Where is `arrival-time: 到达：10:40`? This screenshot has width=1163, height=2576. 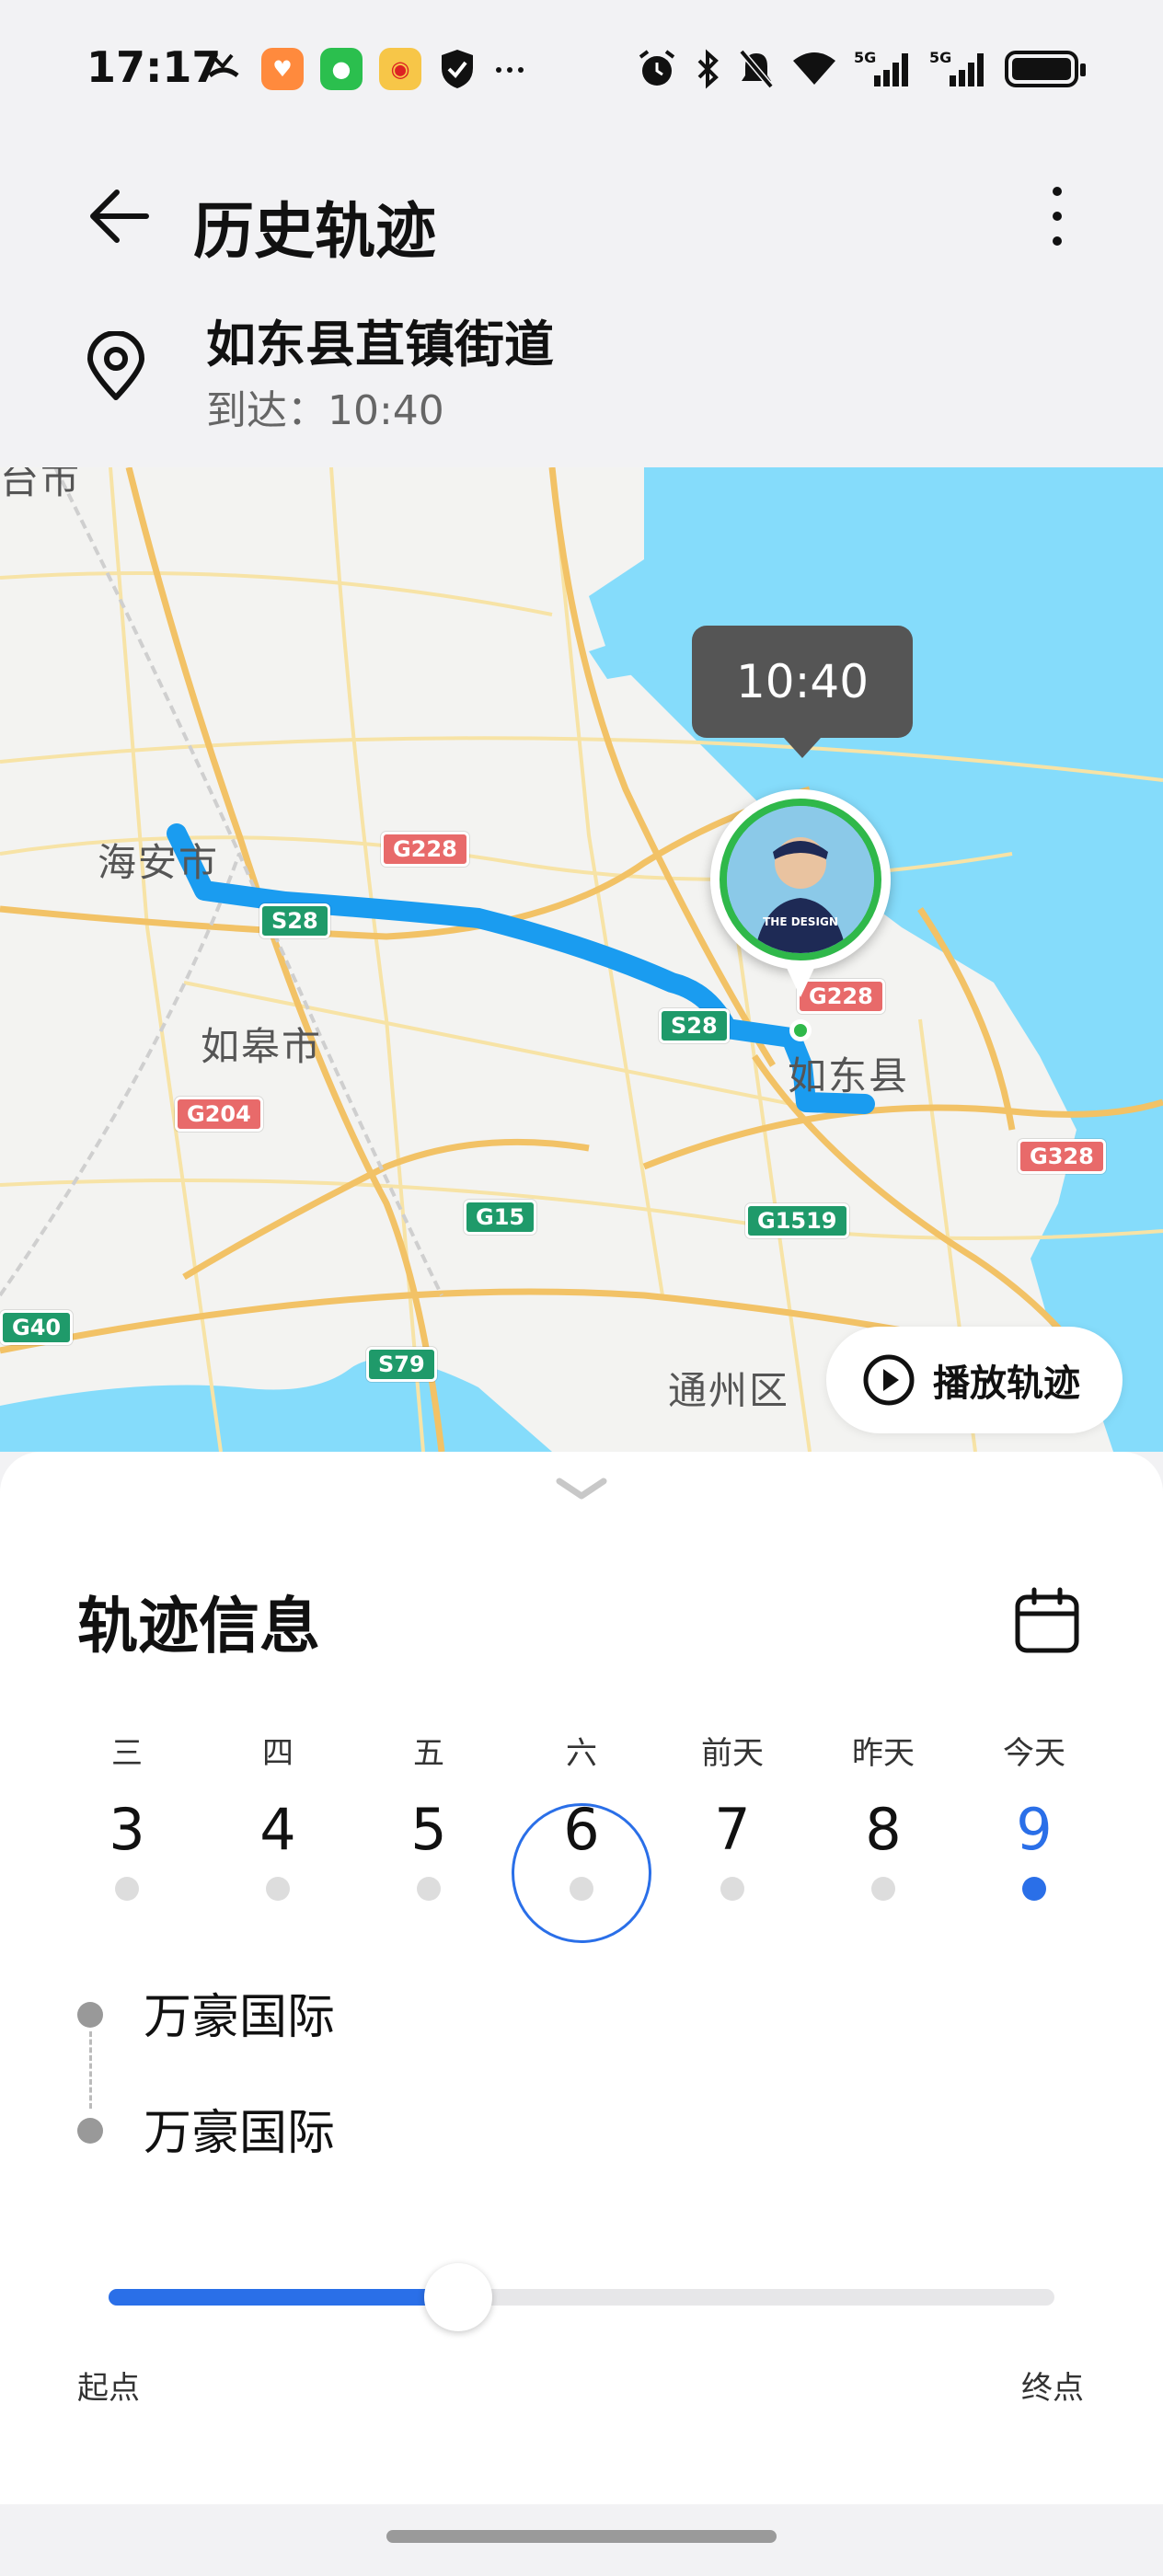 arrival-time: 到达：10:40 is located at coordinates (325, 410).